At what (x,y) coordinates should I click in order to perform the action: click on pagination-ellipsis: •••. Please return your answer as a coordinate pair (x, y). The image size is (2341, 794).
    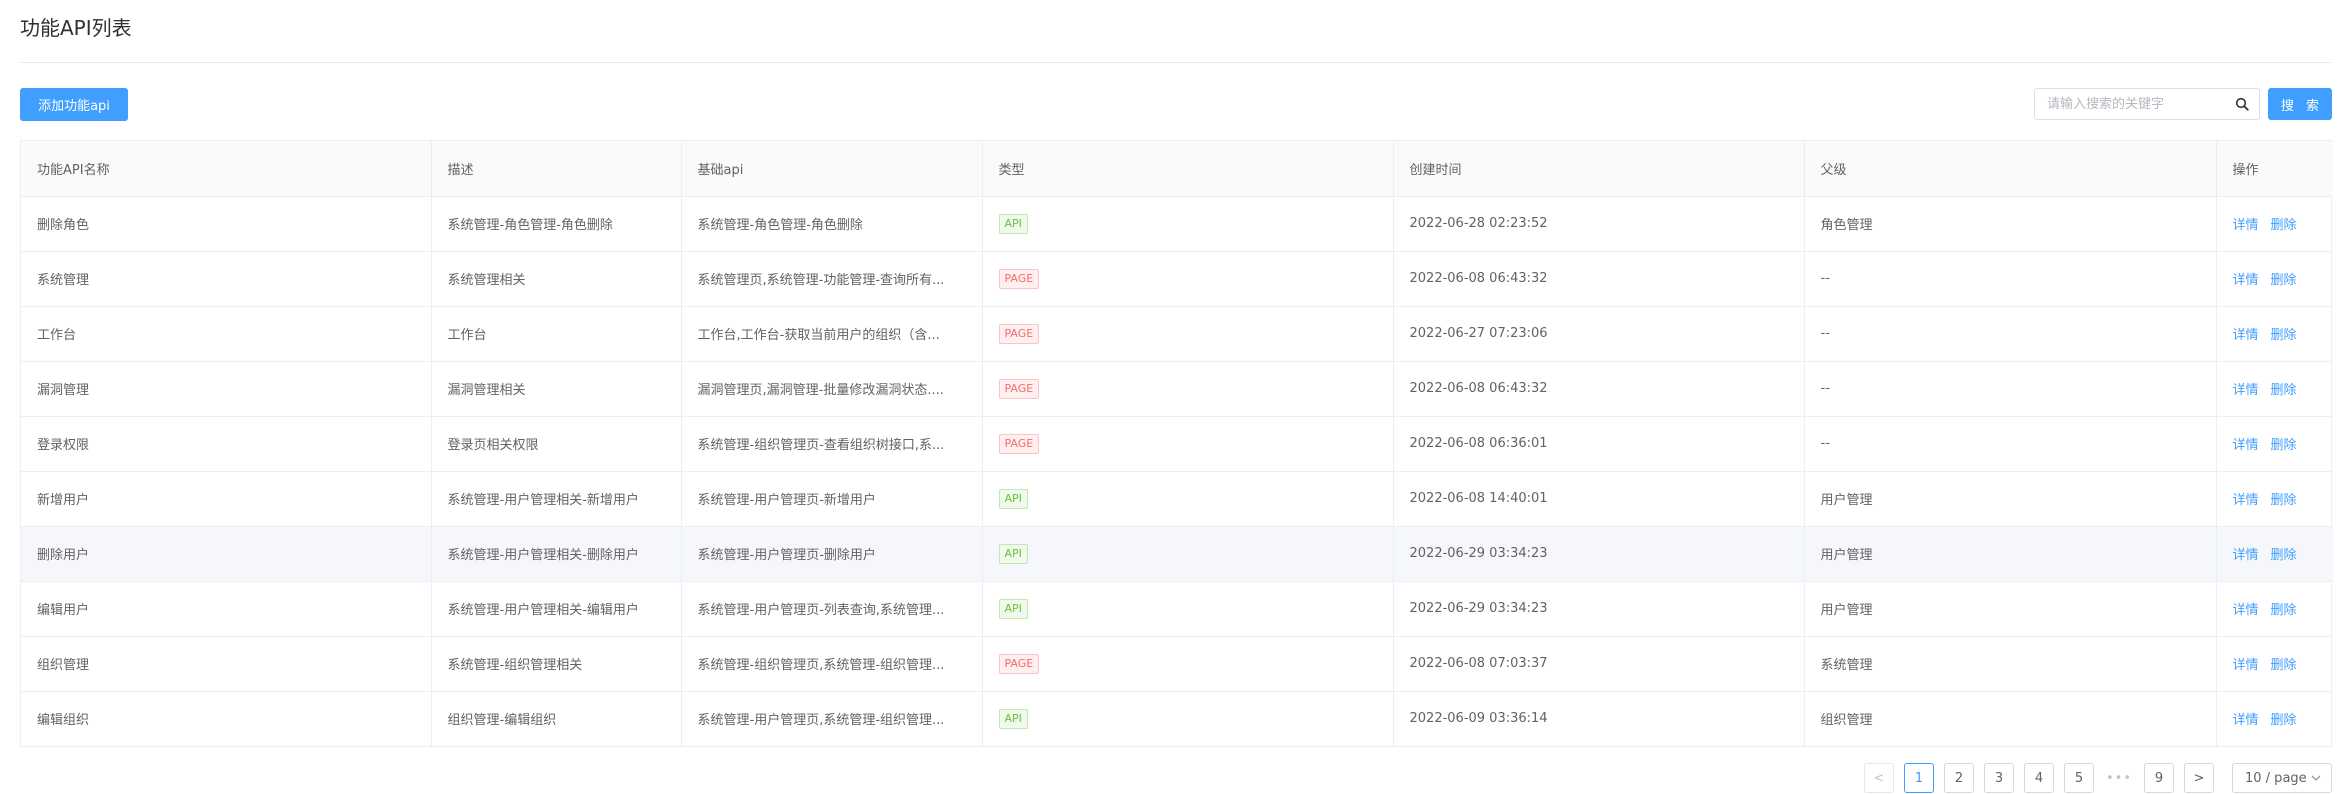
    Looking at the image, I should click on (2119, 778).